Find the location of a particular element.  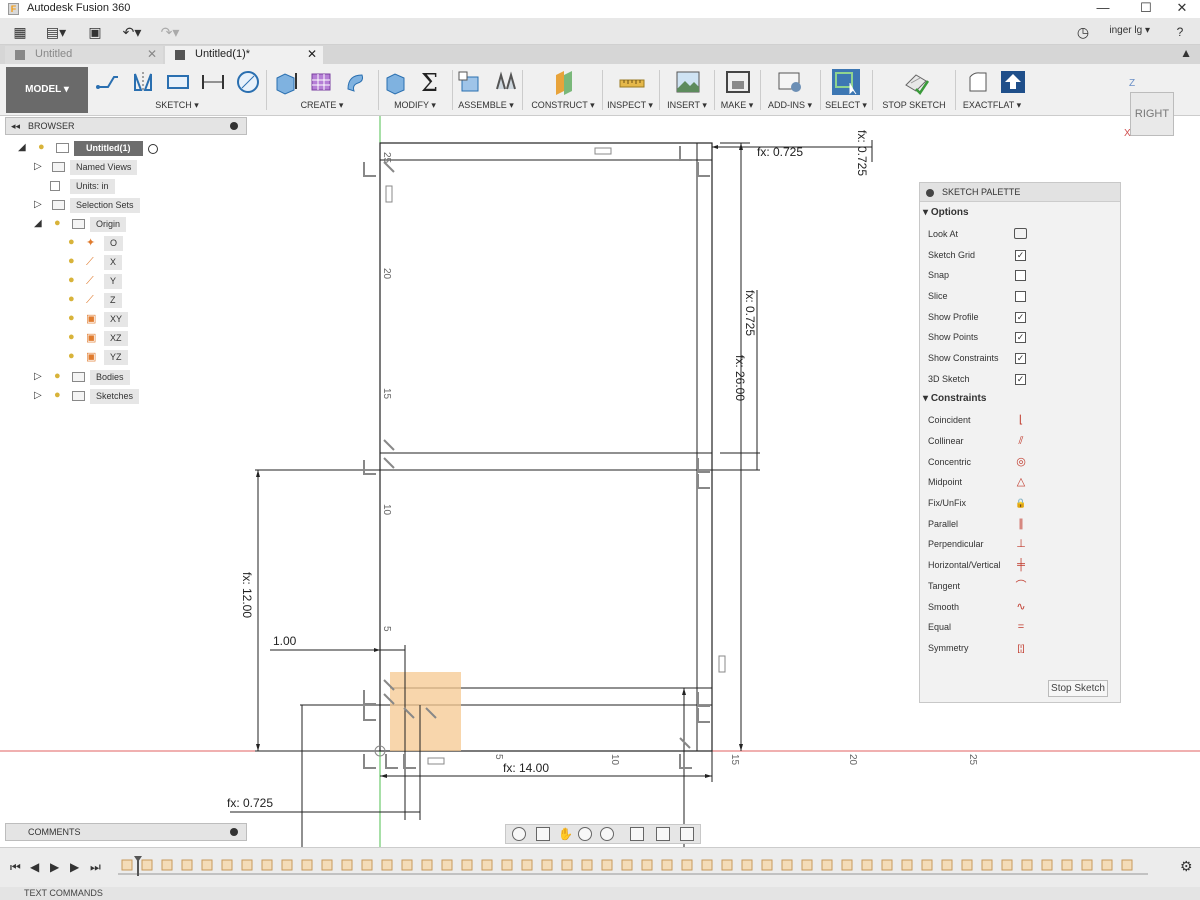

browser-item-xy-plane: ● ▣ XY is located at coordinates (98, 319).